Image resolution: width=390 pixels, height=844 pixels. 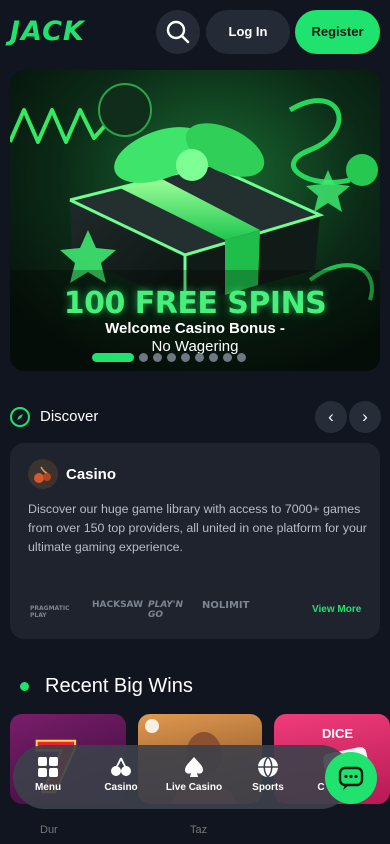 What do you see at coordinates (113, 357) in the screenshot?
I see `carousel-dot-active` at bounding box center [113, 357].